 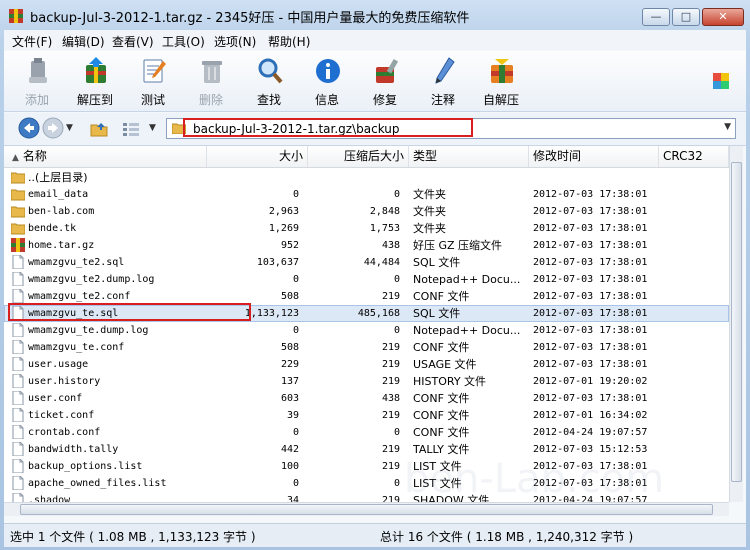 What do you see at coordinates (36, 100) in the screenshot?
I see `add-label: 添加` at bounding box center [36, 100].